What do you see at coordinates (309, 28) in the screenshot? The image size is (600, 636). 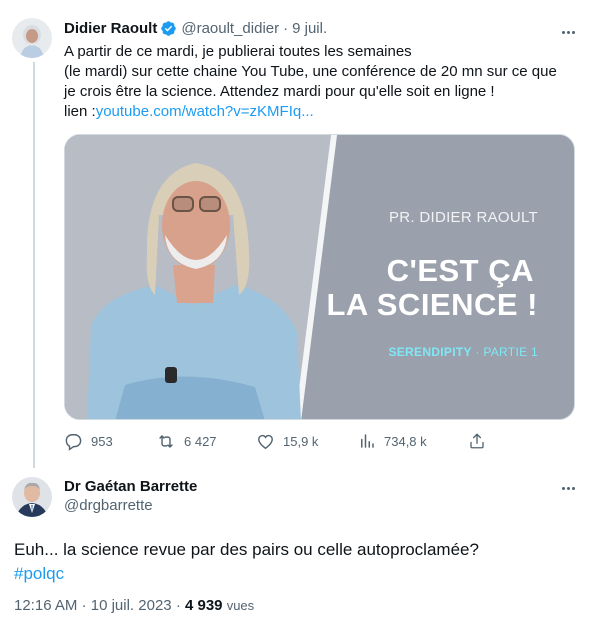 I see `tweet-date: 9 juil.` at bounding box center [309, 28].